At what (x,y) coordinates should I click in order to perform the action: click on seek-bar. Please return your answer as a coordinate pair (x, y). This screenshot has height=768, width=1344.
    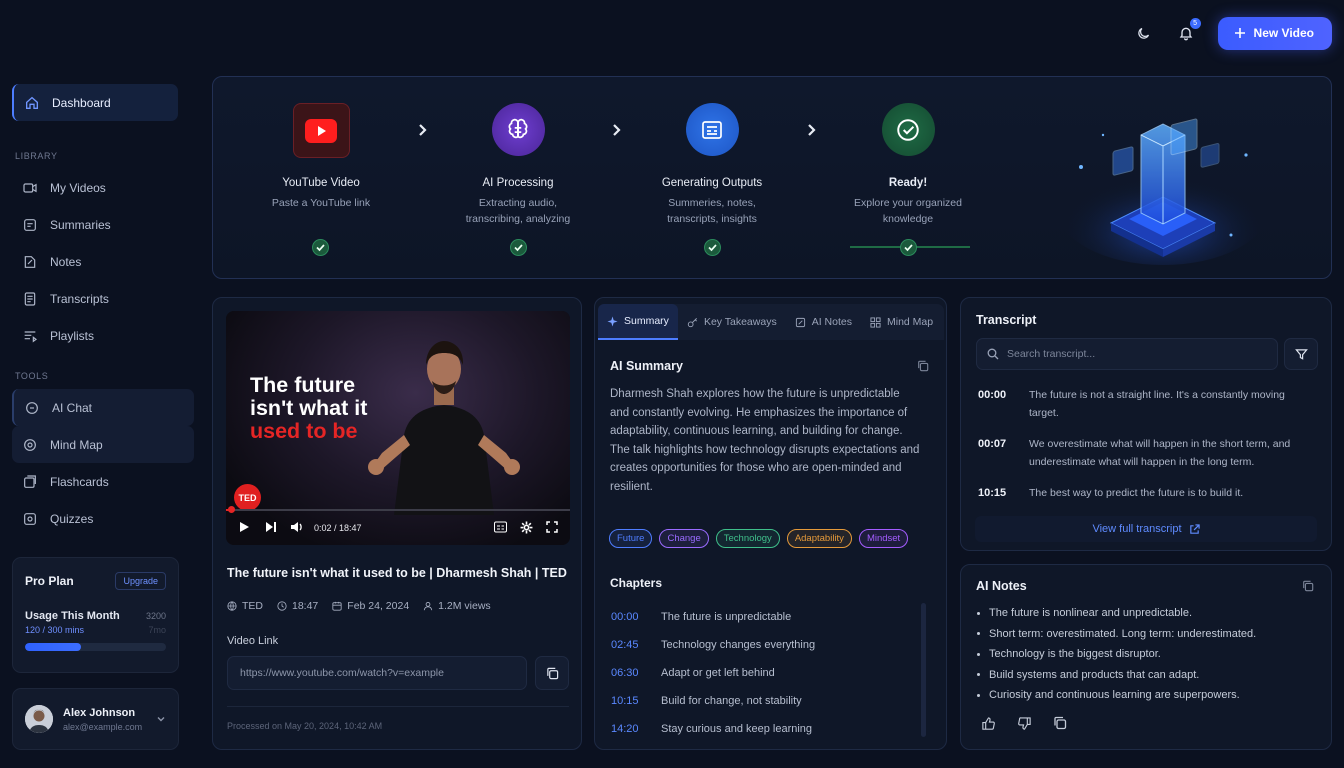
    Looking at the image, I should click on (398, 509).